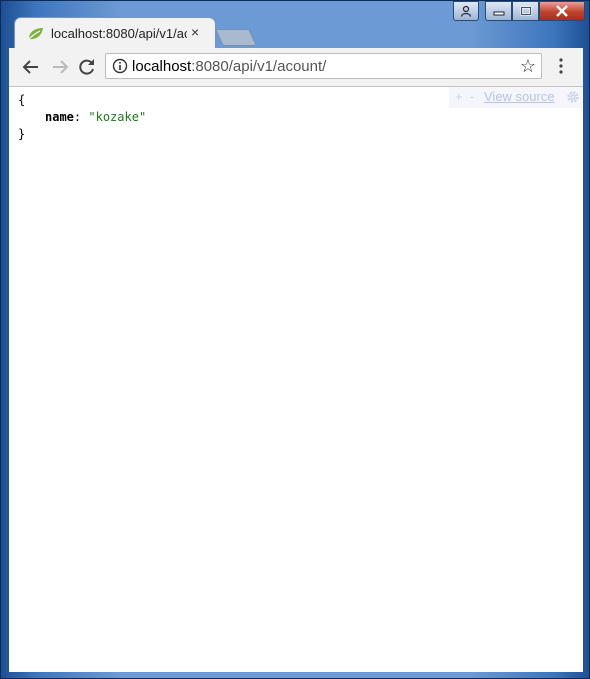 The image size is (590, 679). I want to click on bookmark-star-icon: ☆, so click(528, 66).